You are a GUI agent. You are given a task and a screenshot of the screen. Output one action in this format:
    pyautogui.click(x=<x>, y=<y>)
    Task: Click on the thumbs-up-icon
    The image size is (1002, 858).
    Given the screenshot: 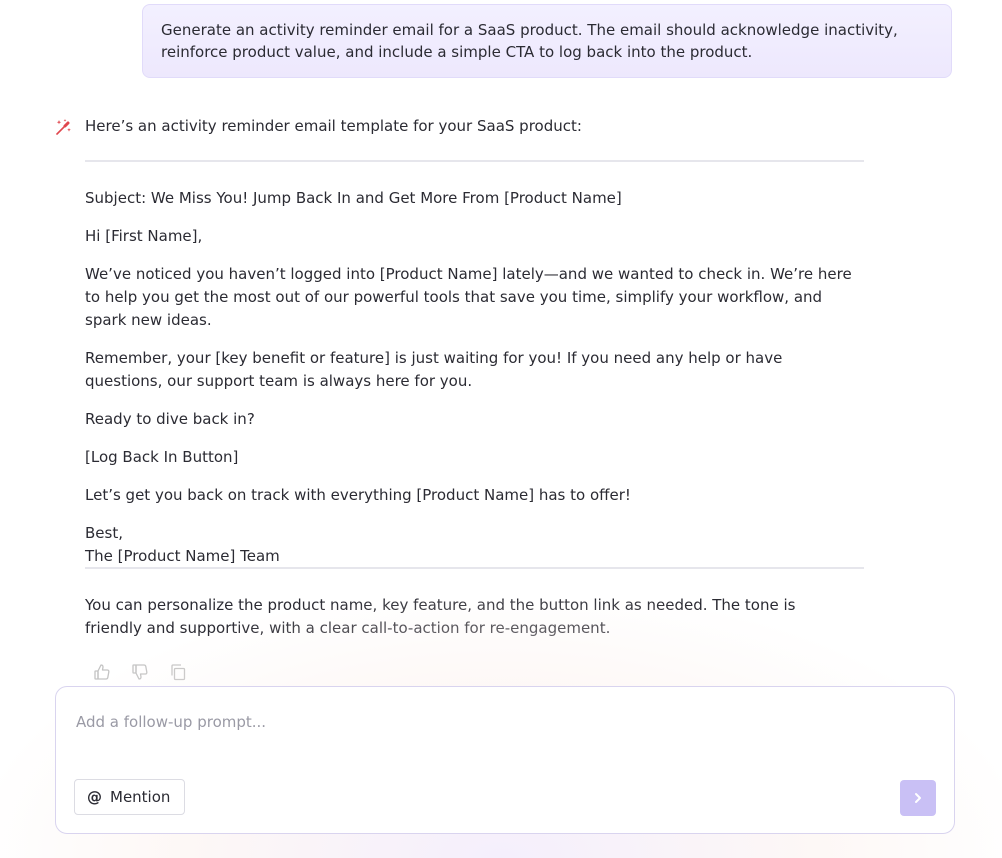 What is the action you would take?
    pyautogui.click(x=102, y=672)
    